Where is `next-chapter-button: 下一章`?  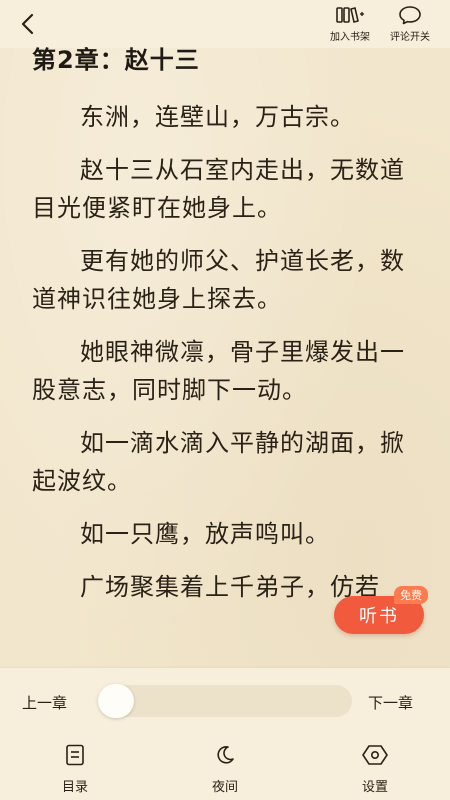 next-chapter-button: 下一章 is located at coordinates (390, 702).